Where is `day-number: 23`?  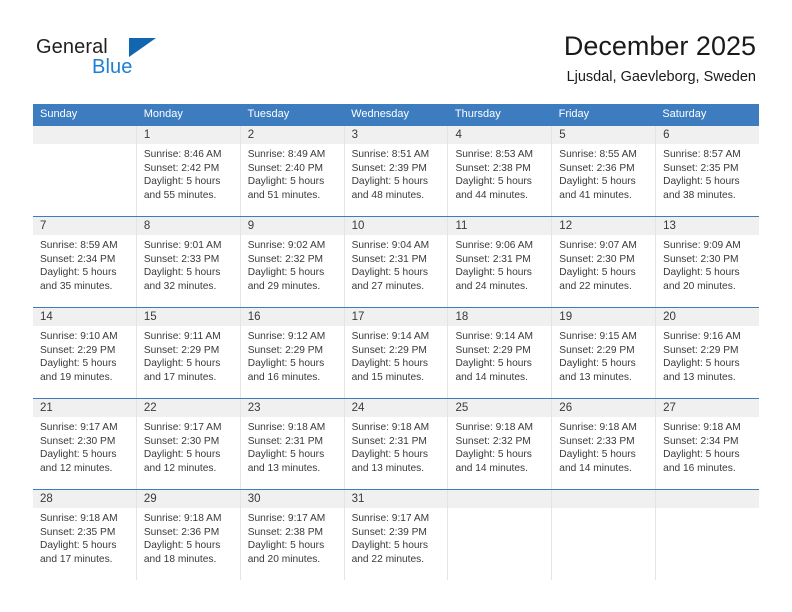
day-number: 23 is located at coordinates (291, 408).